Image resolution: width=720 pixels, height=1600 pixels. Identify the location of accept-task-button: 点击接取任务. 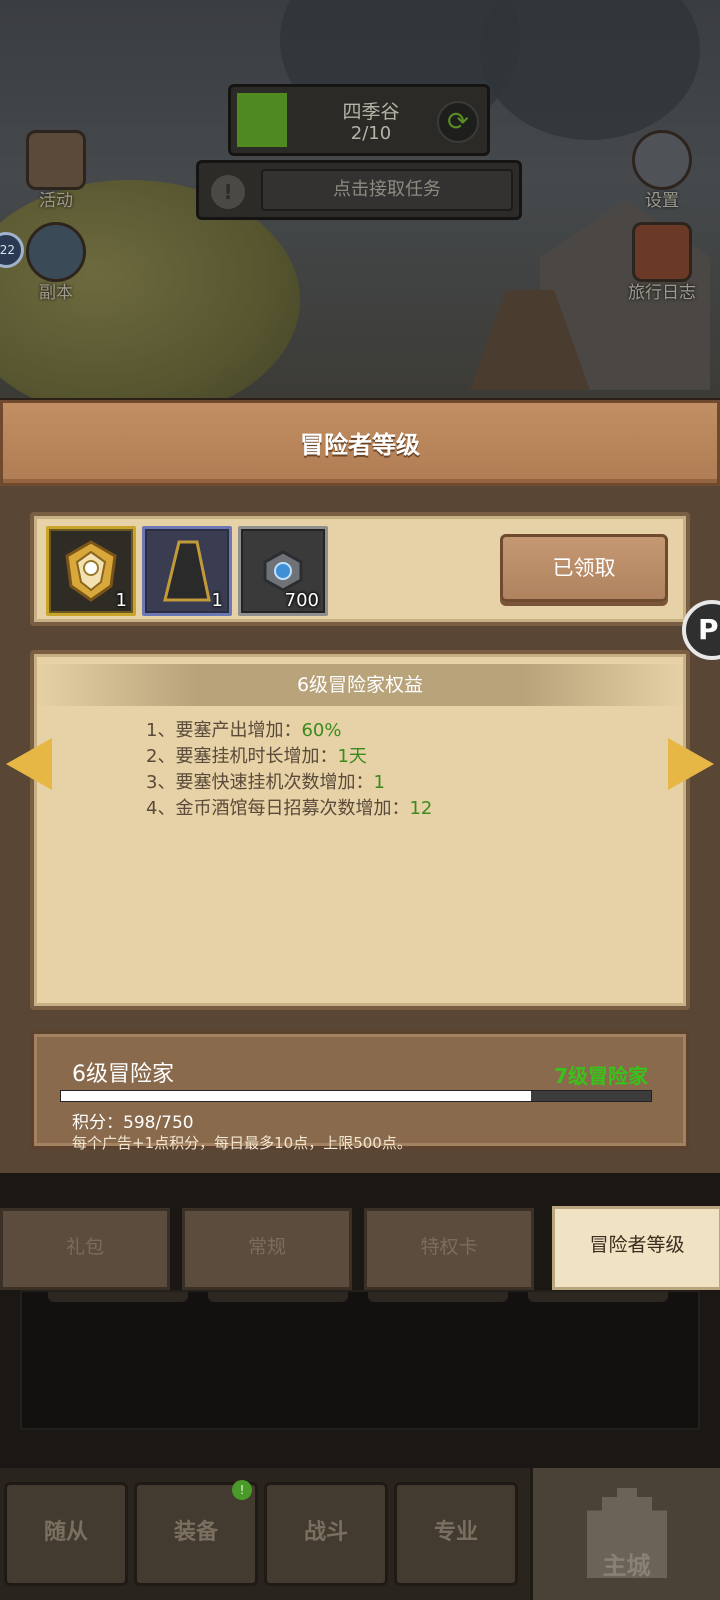
(387, 190).